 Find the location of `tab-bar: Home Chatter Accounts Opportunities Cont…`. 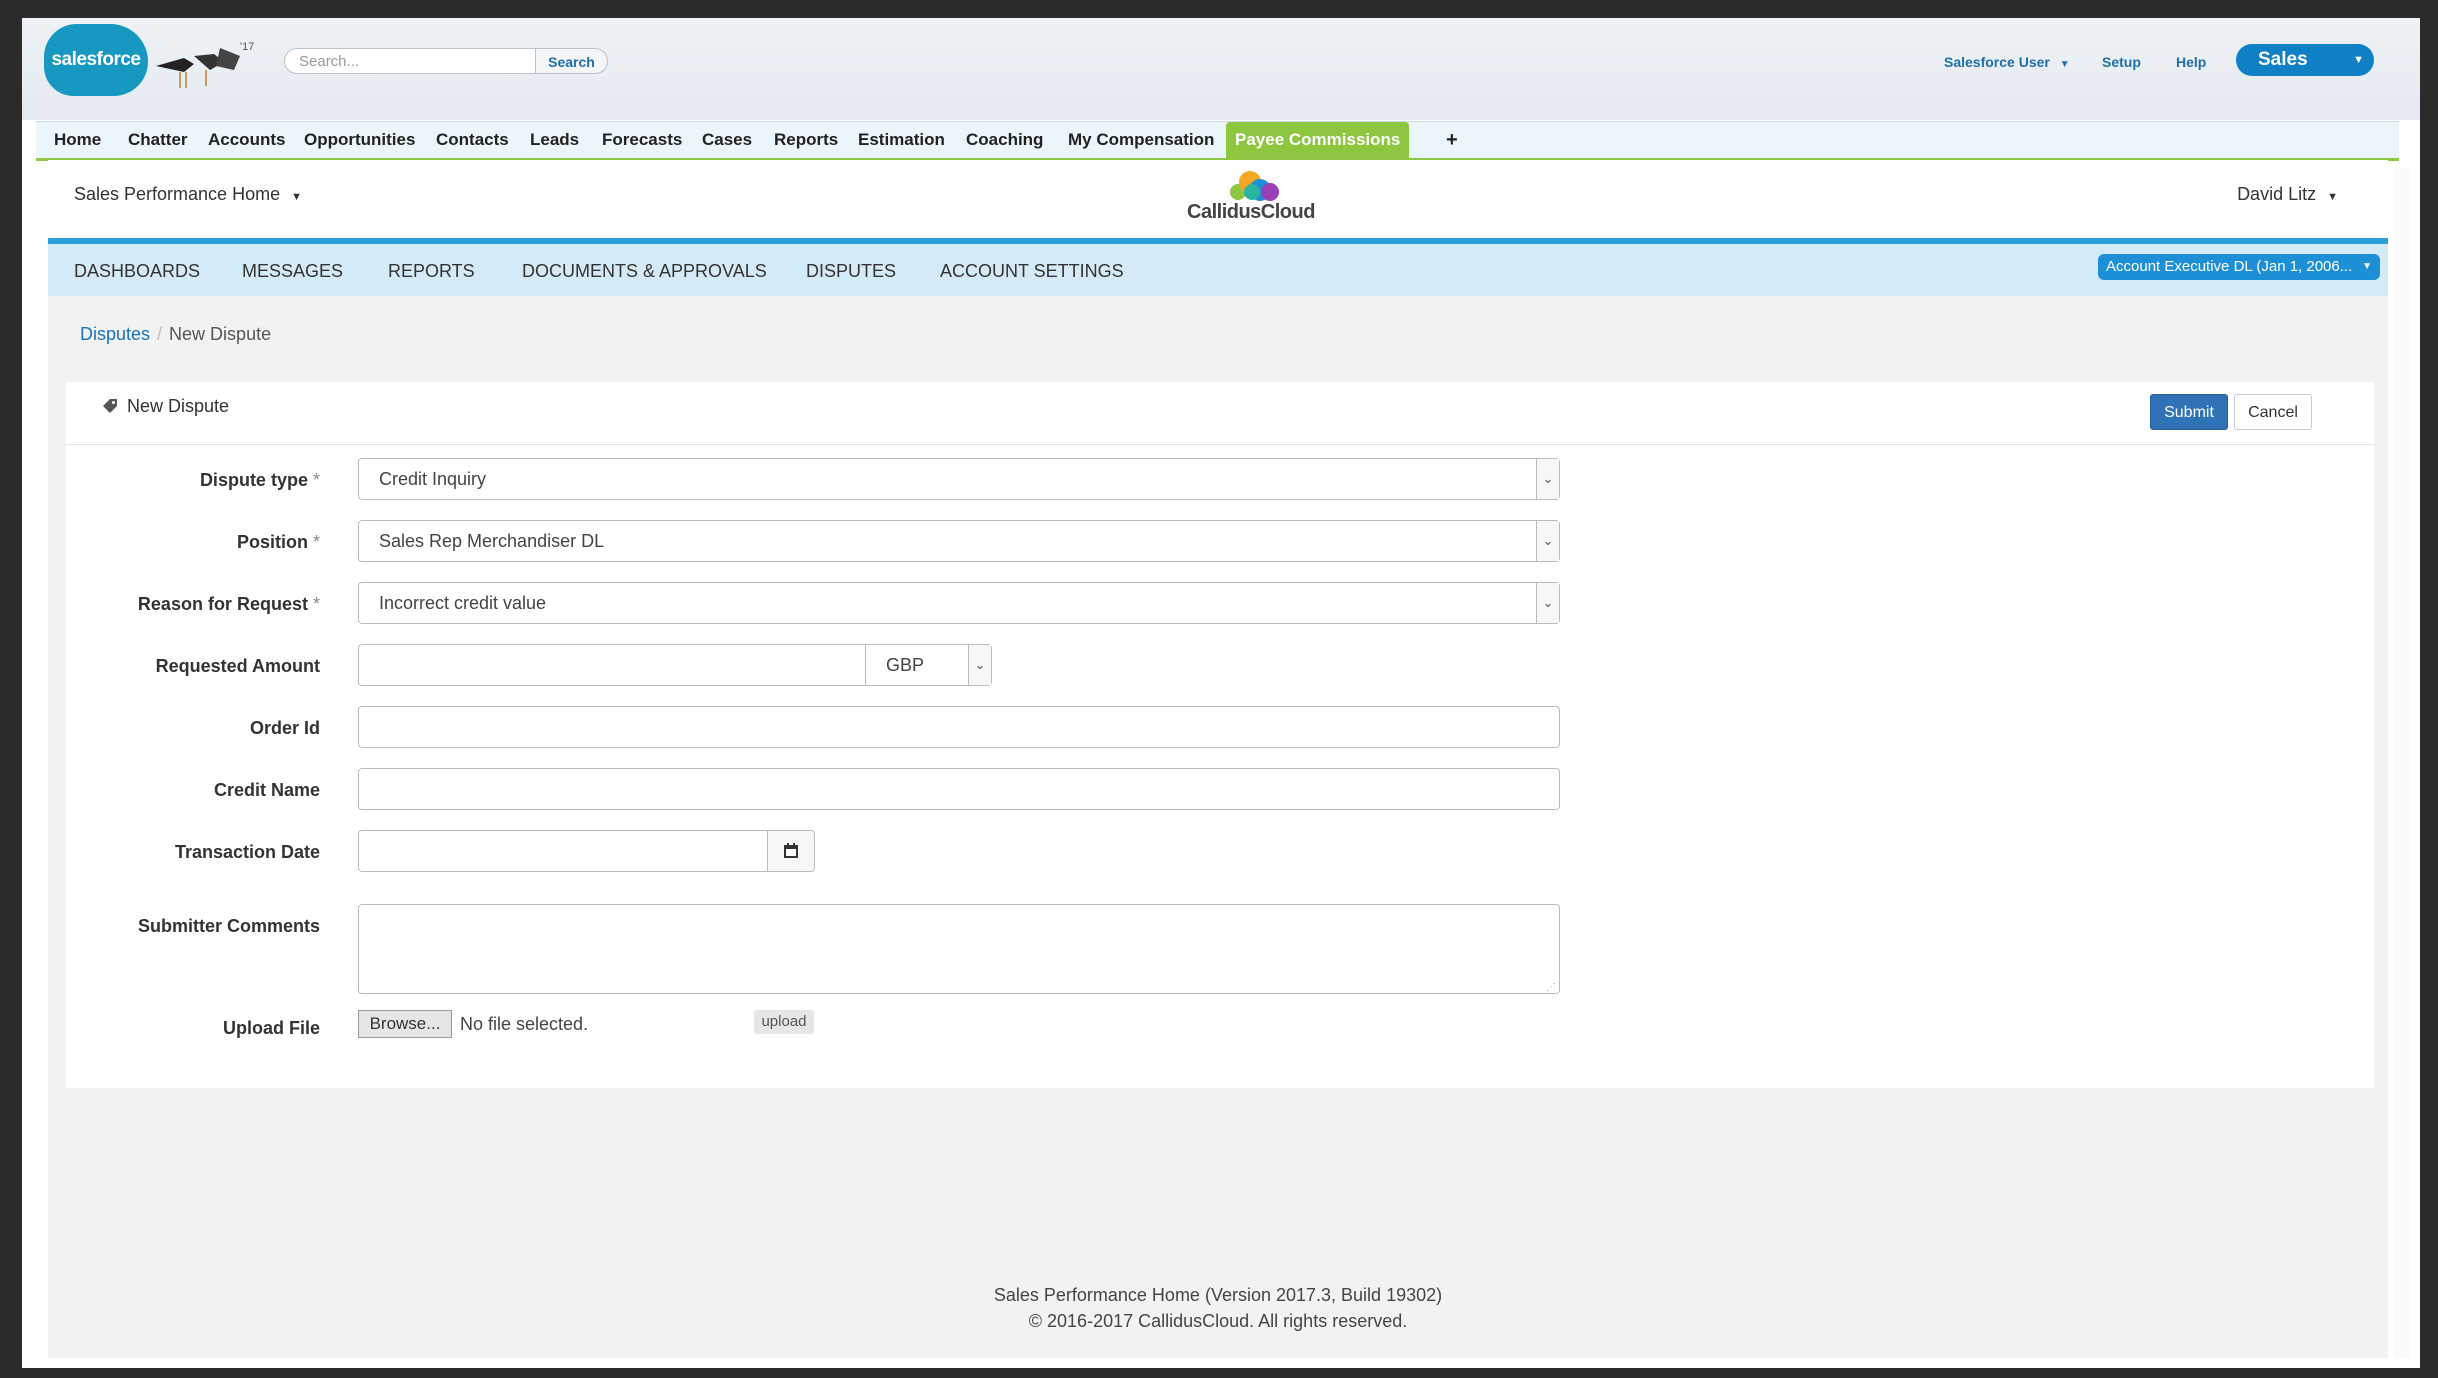

tab-bar: Home Chatter Accounts Opportunities Cont… is located at coordinates (1217, 141).